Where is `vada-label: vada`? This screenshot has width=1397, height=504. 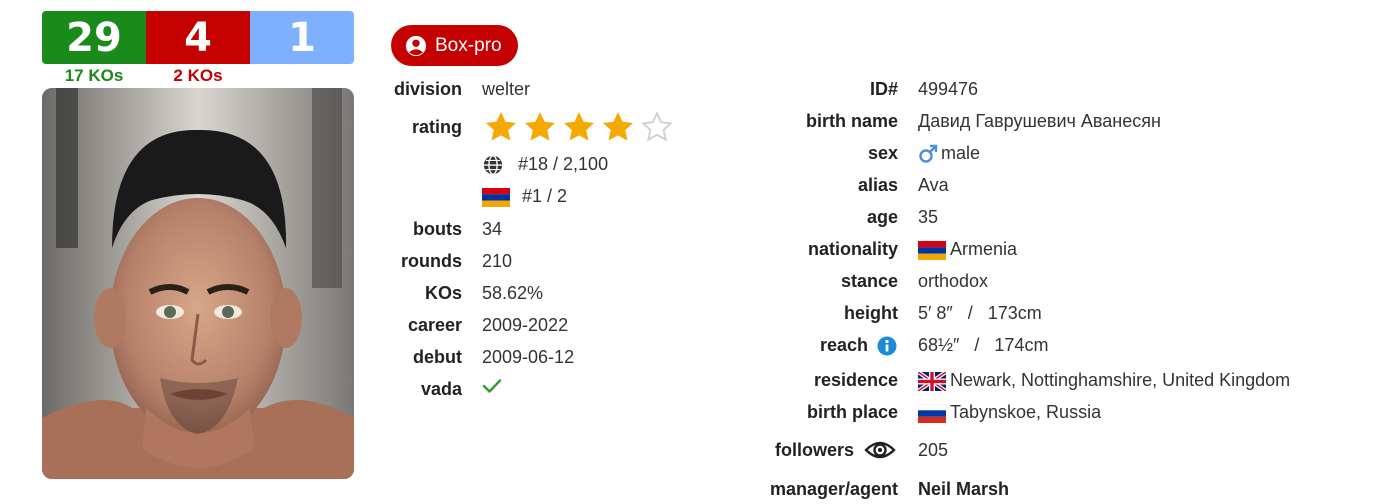
vada-label: vada is located at coordinates (441, 389).